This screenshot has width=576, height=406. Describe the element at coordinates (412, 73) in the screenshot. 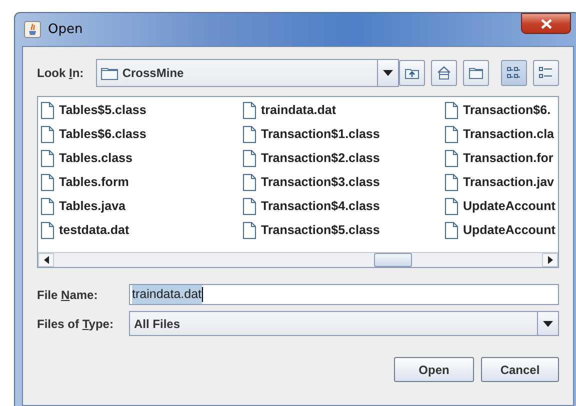

I see `folder-up-button` at that location.